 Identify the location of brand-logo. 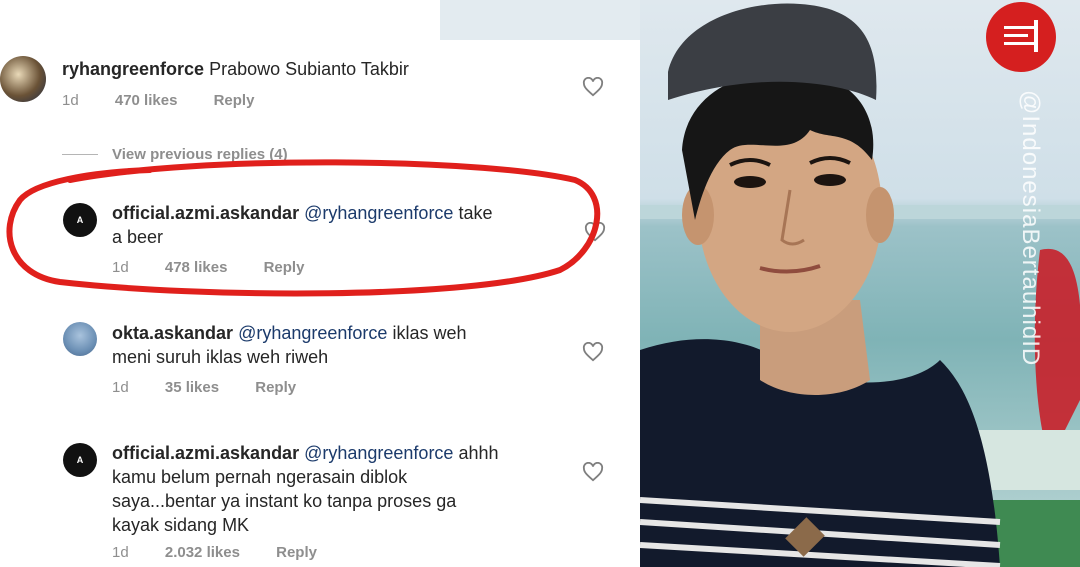
(1021, 37).